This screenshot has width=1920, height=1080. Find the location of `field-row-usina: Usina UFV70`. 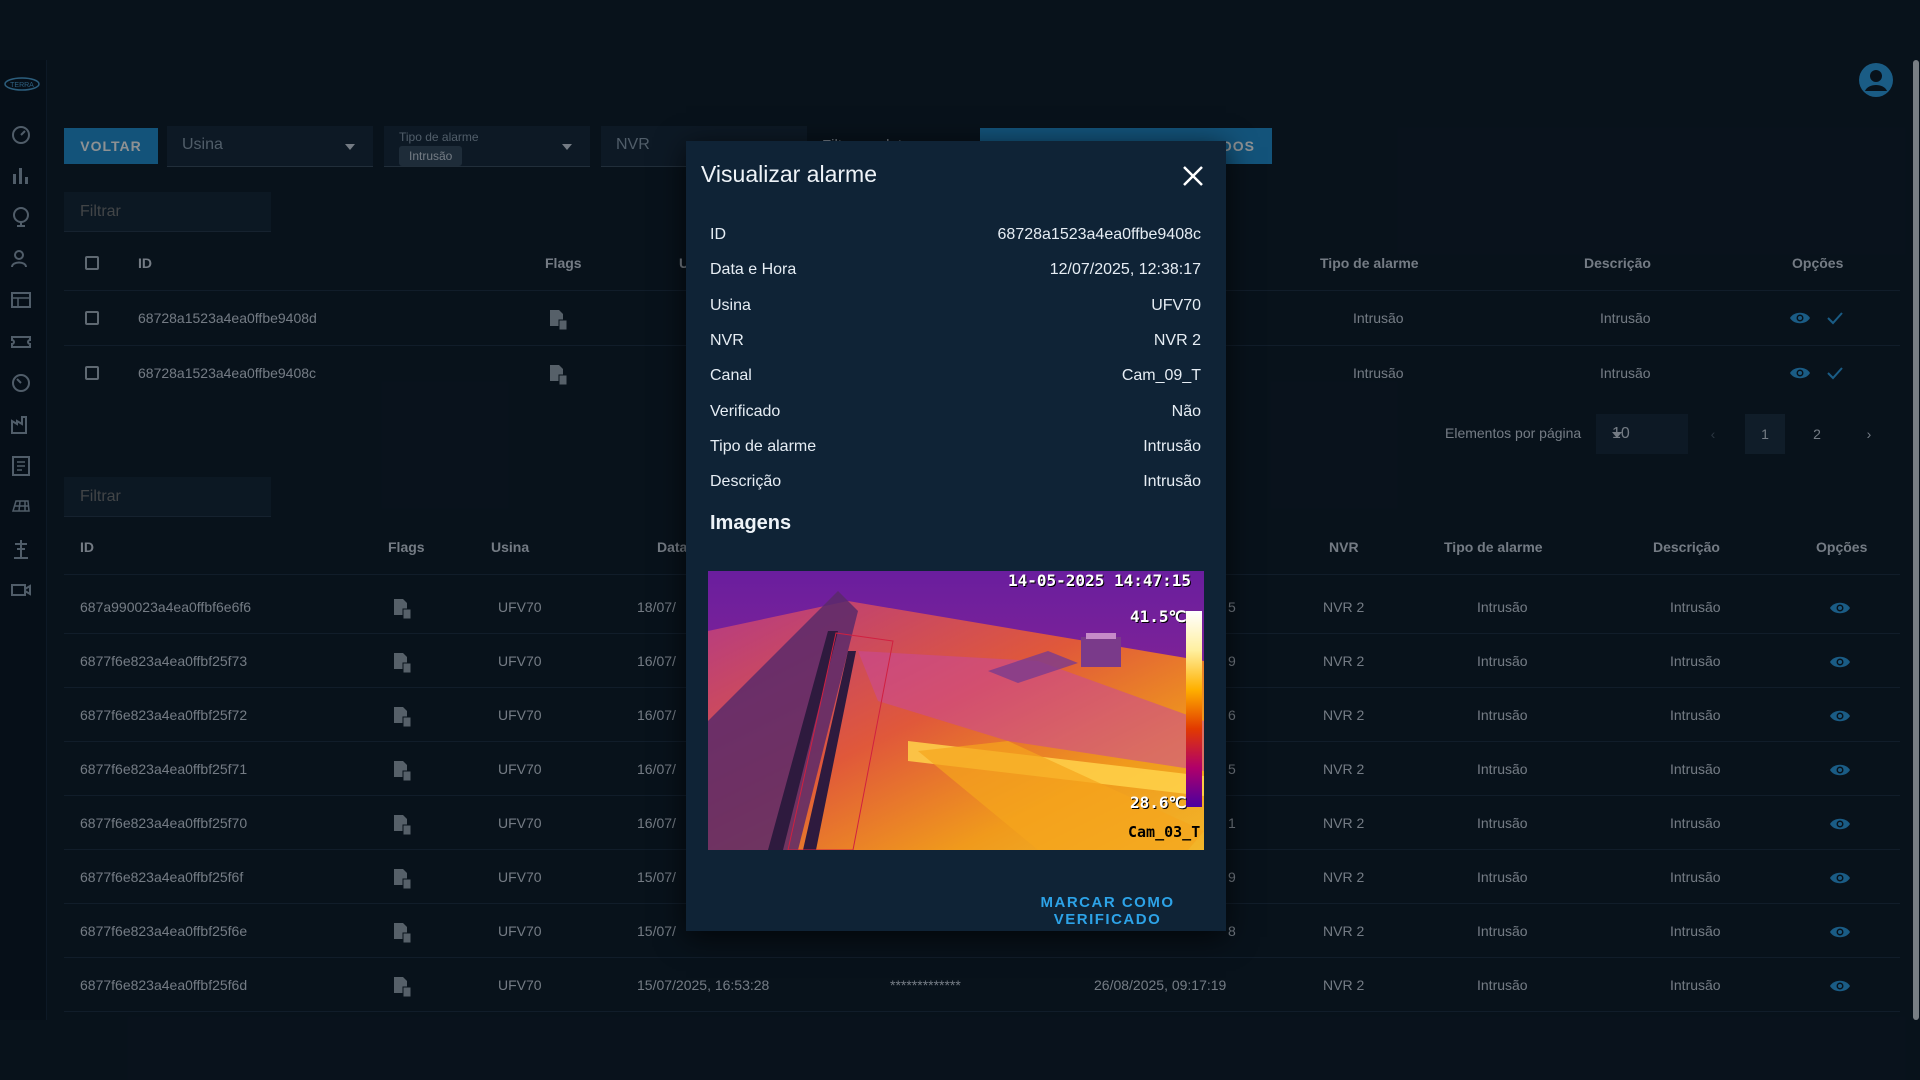

field-row-usina: Usina UFV70 is located at coordinates (955, 309).